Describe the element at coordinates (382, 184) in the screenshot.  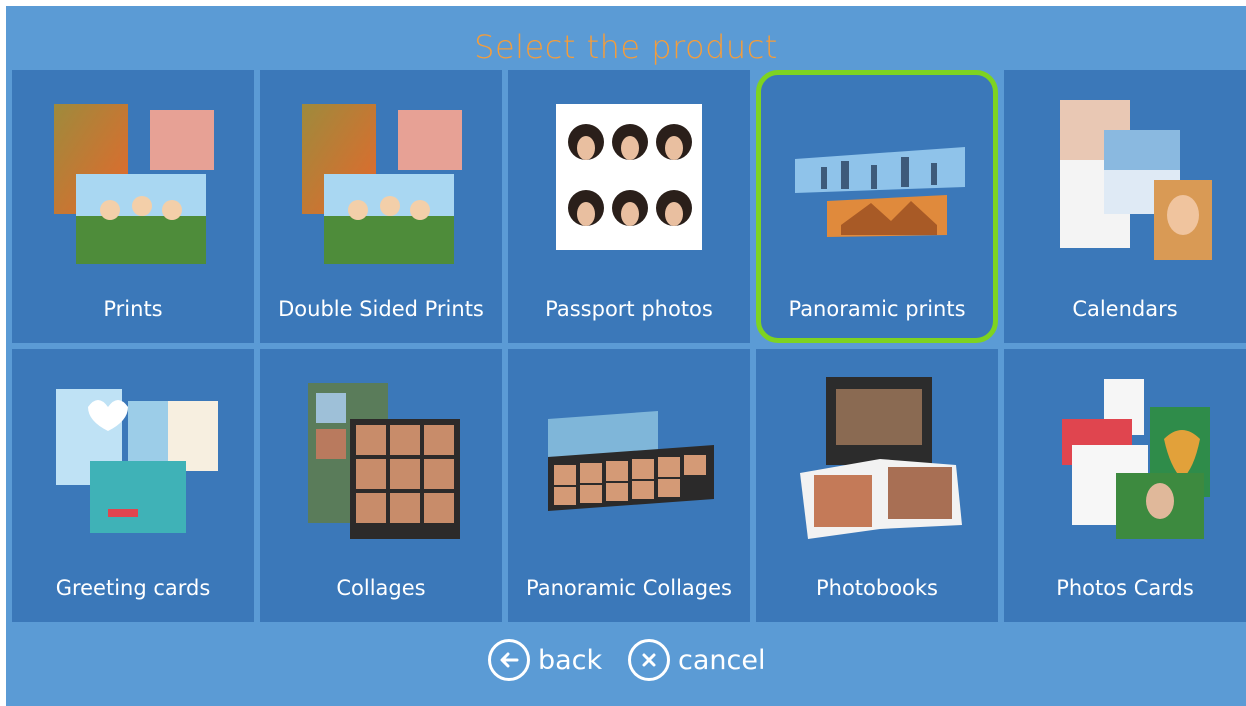
I see `double-sided-prints-icon` at that location.